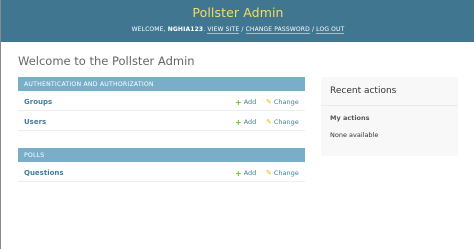 This screenshot has height=249, width=474. What do you see at coordinates (389, 116) in the screenshot?
I see `recent-actions-panel: Recent actions My actions None available` at bounding box center [389, 116].